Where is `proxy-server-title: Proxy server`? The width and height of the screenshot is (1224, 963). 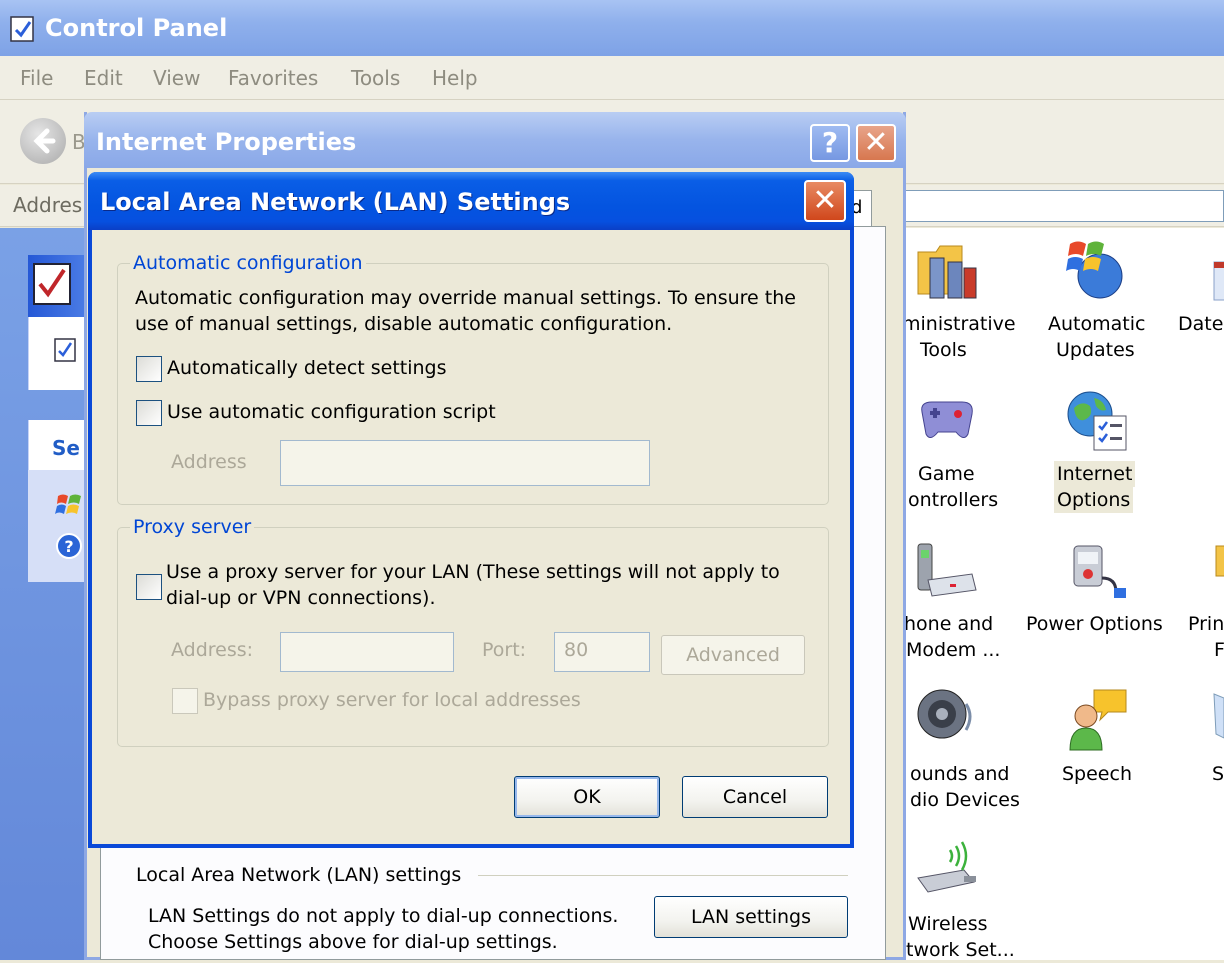
proxy-server-title: Proxy server is located at coordinates (192, 527).